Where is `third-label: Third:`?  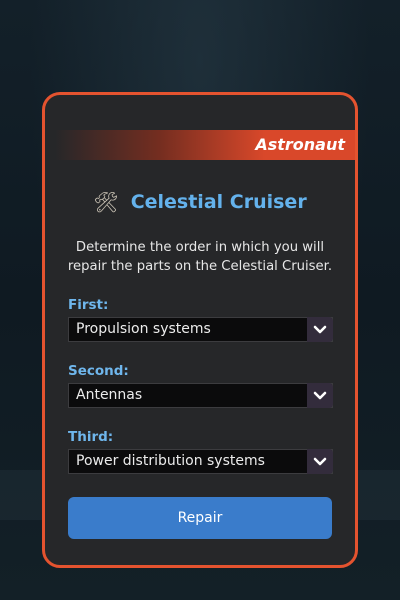 third-label: Third: is located at coordinates (91, 437).